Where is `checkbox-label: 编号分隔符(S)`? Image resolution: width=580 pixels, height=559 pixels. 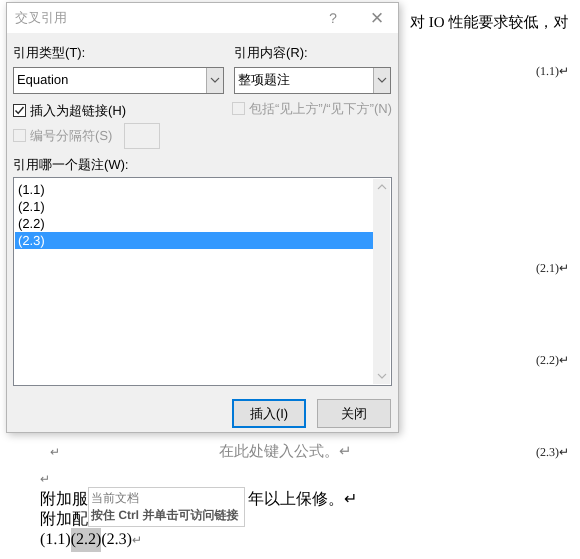
checkbox-label: 编号分隔符(S) is located at coordinates (71, 135).